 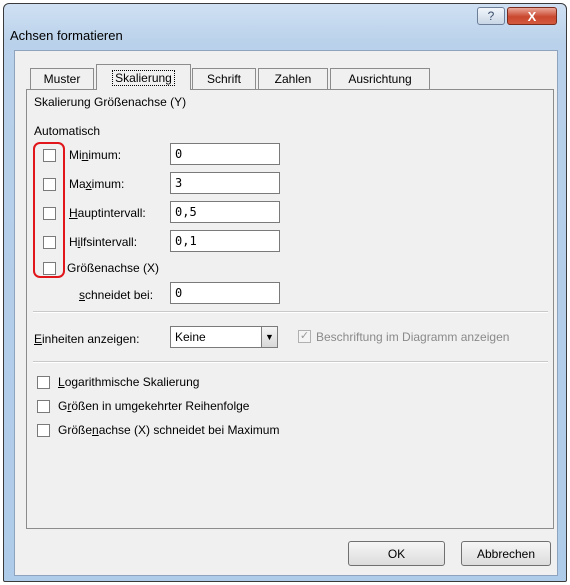 I want to click on reverse-order-checkbox, so click(x=43, y=406).